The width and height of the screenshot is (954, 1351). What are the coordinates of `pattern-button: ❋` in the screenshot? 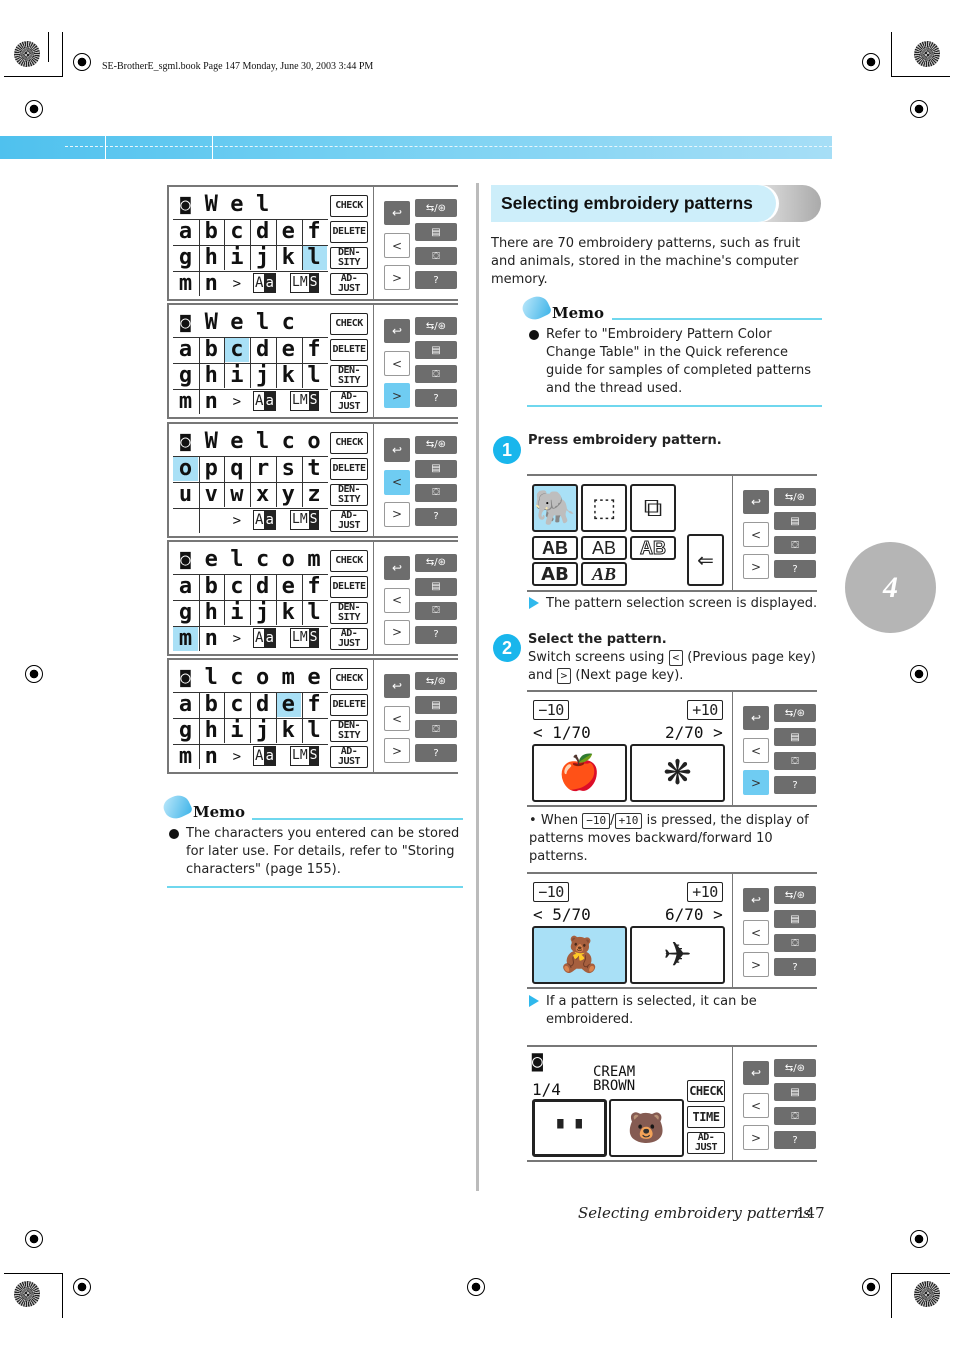 It's located at (677, 773).